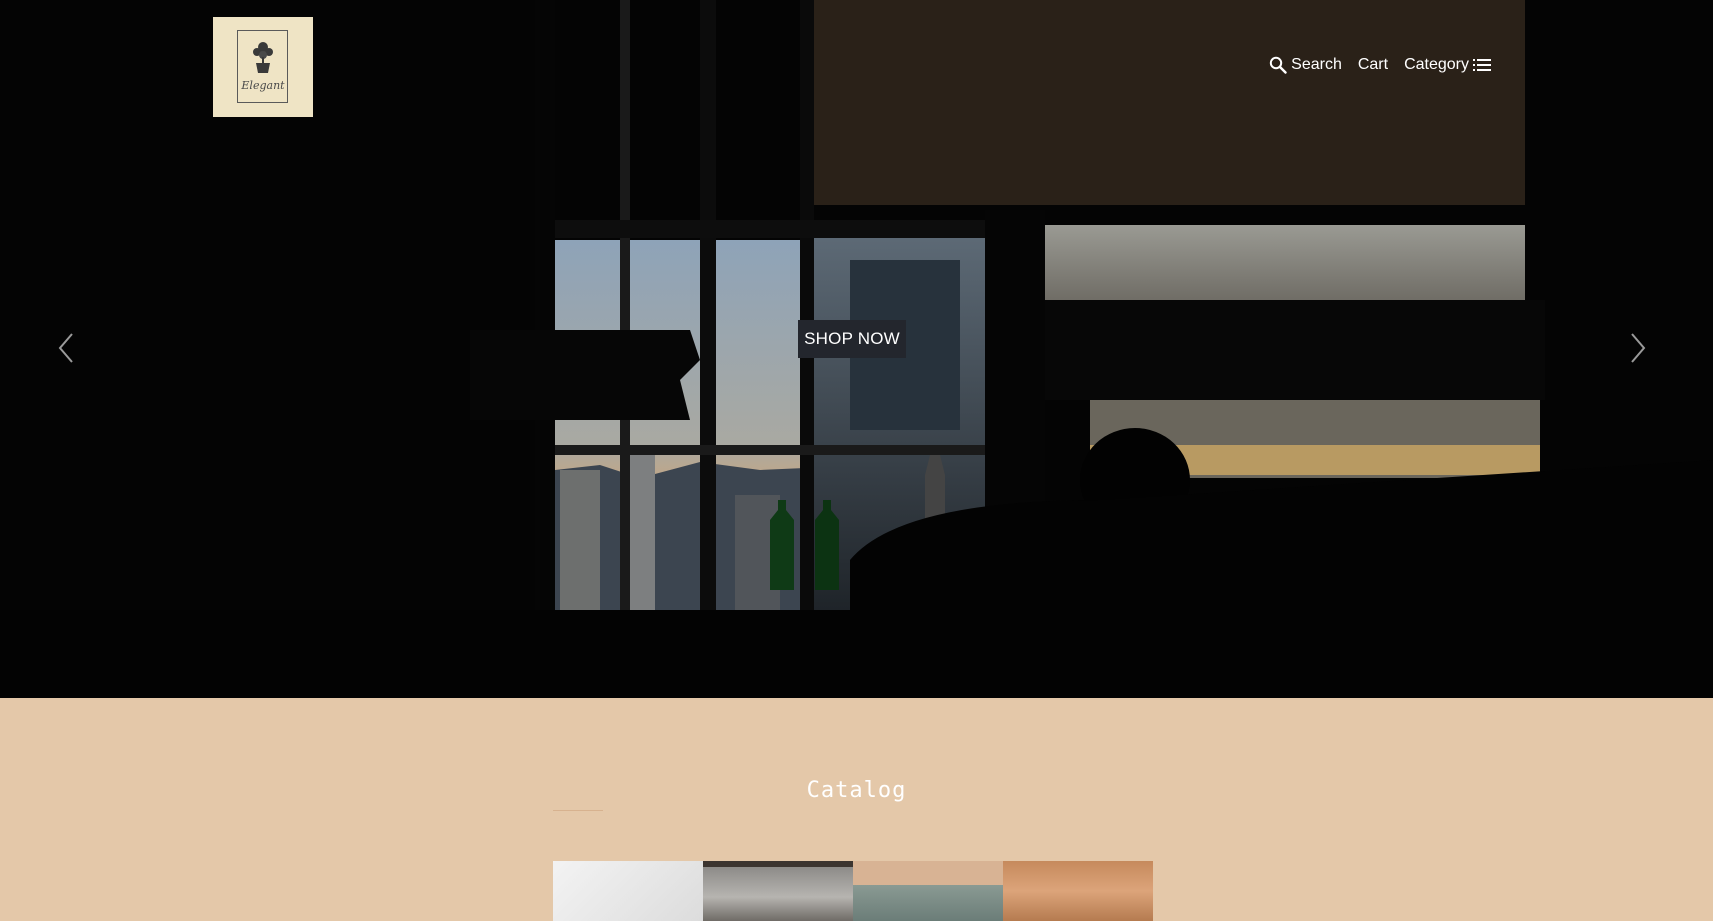 The height and width of the screenshot is (921, 1713). What do you see at coordinates (263, 85) in the screenshot?
I see `logo-text: Elegant` at bounding box center [263, 85].